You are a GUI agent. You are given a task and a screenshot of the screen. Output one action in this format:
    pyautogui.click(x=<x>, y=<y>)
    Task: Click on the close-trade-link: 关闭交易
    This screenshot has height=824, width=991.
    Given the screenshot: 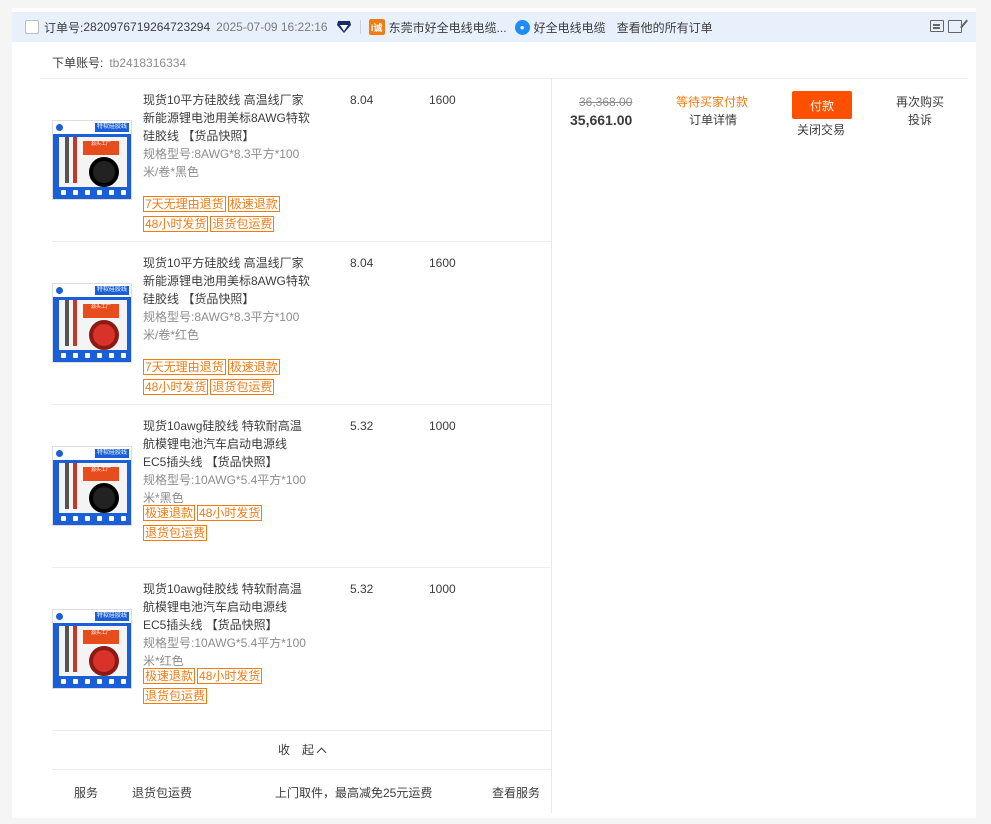 What is the action you would take?
    pyautogui.click(x=821, y=129)
    